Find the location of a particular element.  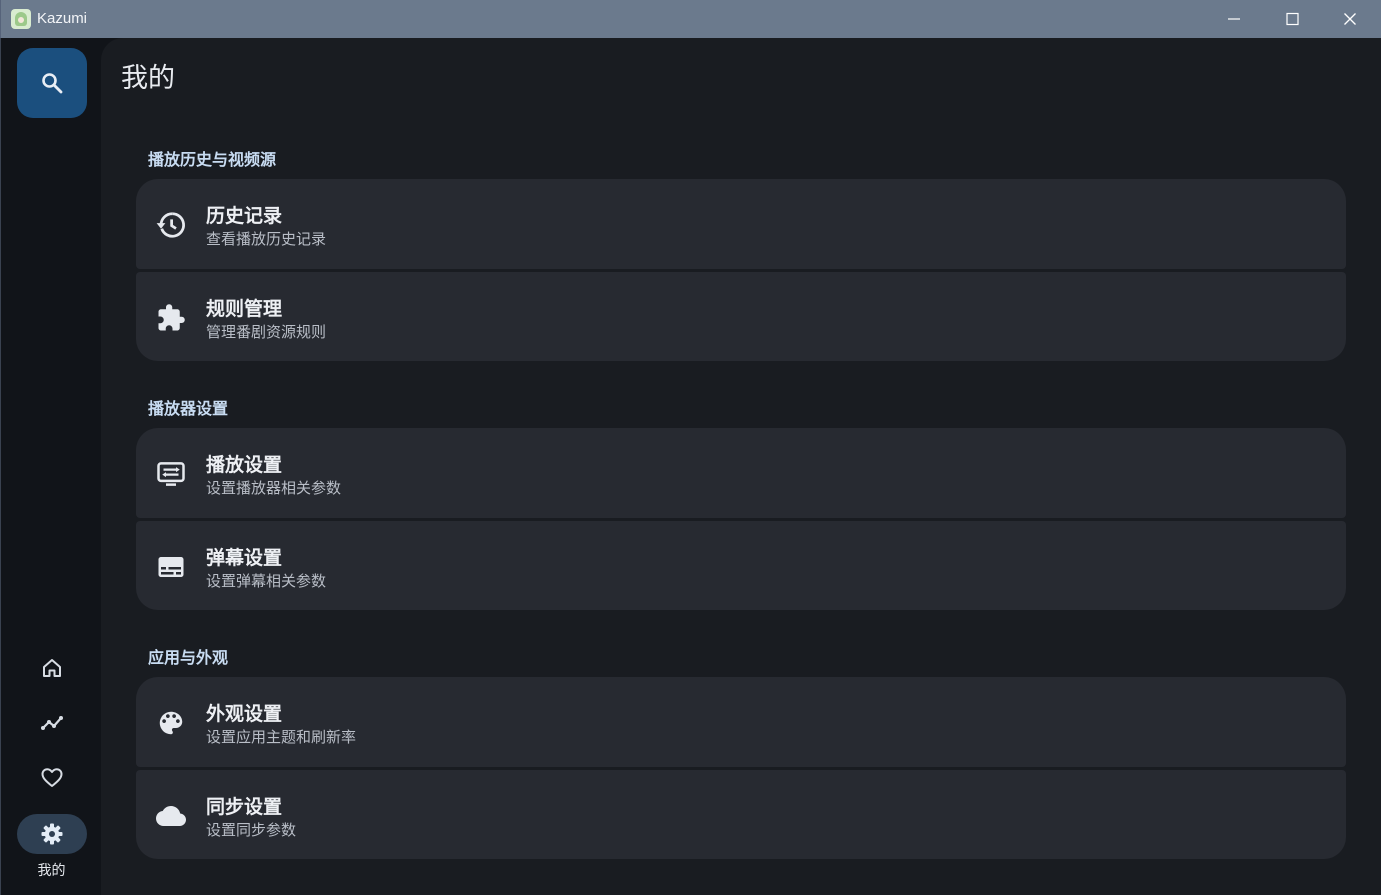

heart-icon is located at coordinates (52, 777).